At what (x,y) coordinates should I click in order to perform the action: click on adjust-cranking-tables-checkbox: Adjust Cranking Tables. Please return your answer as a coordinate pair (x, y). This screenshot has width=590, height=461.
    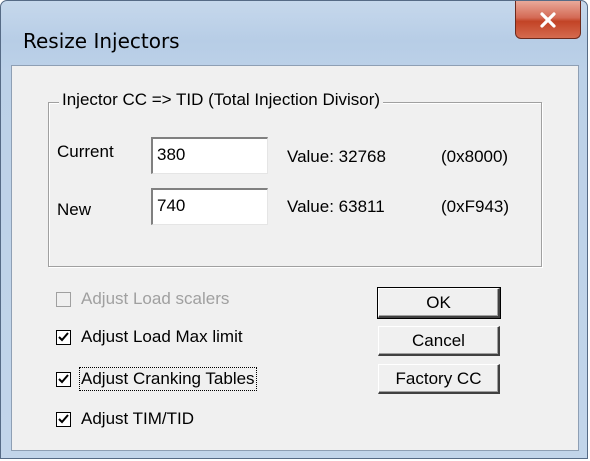
    Looking at the image, I should click on (156, 379).